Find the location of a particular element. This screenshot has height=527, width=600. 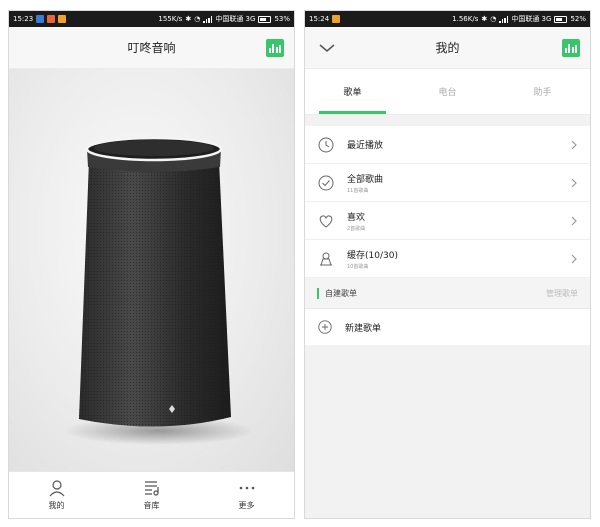

page-title: 叮咚音响 is located at coordinates (151, 48).